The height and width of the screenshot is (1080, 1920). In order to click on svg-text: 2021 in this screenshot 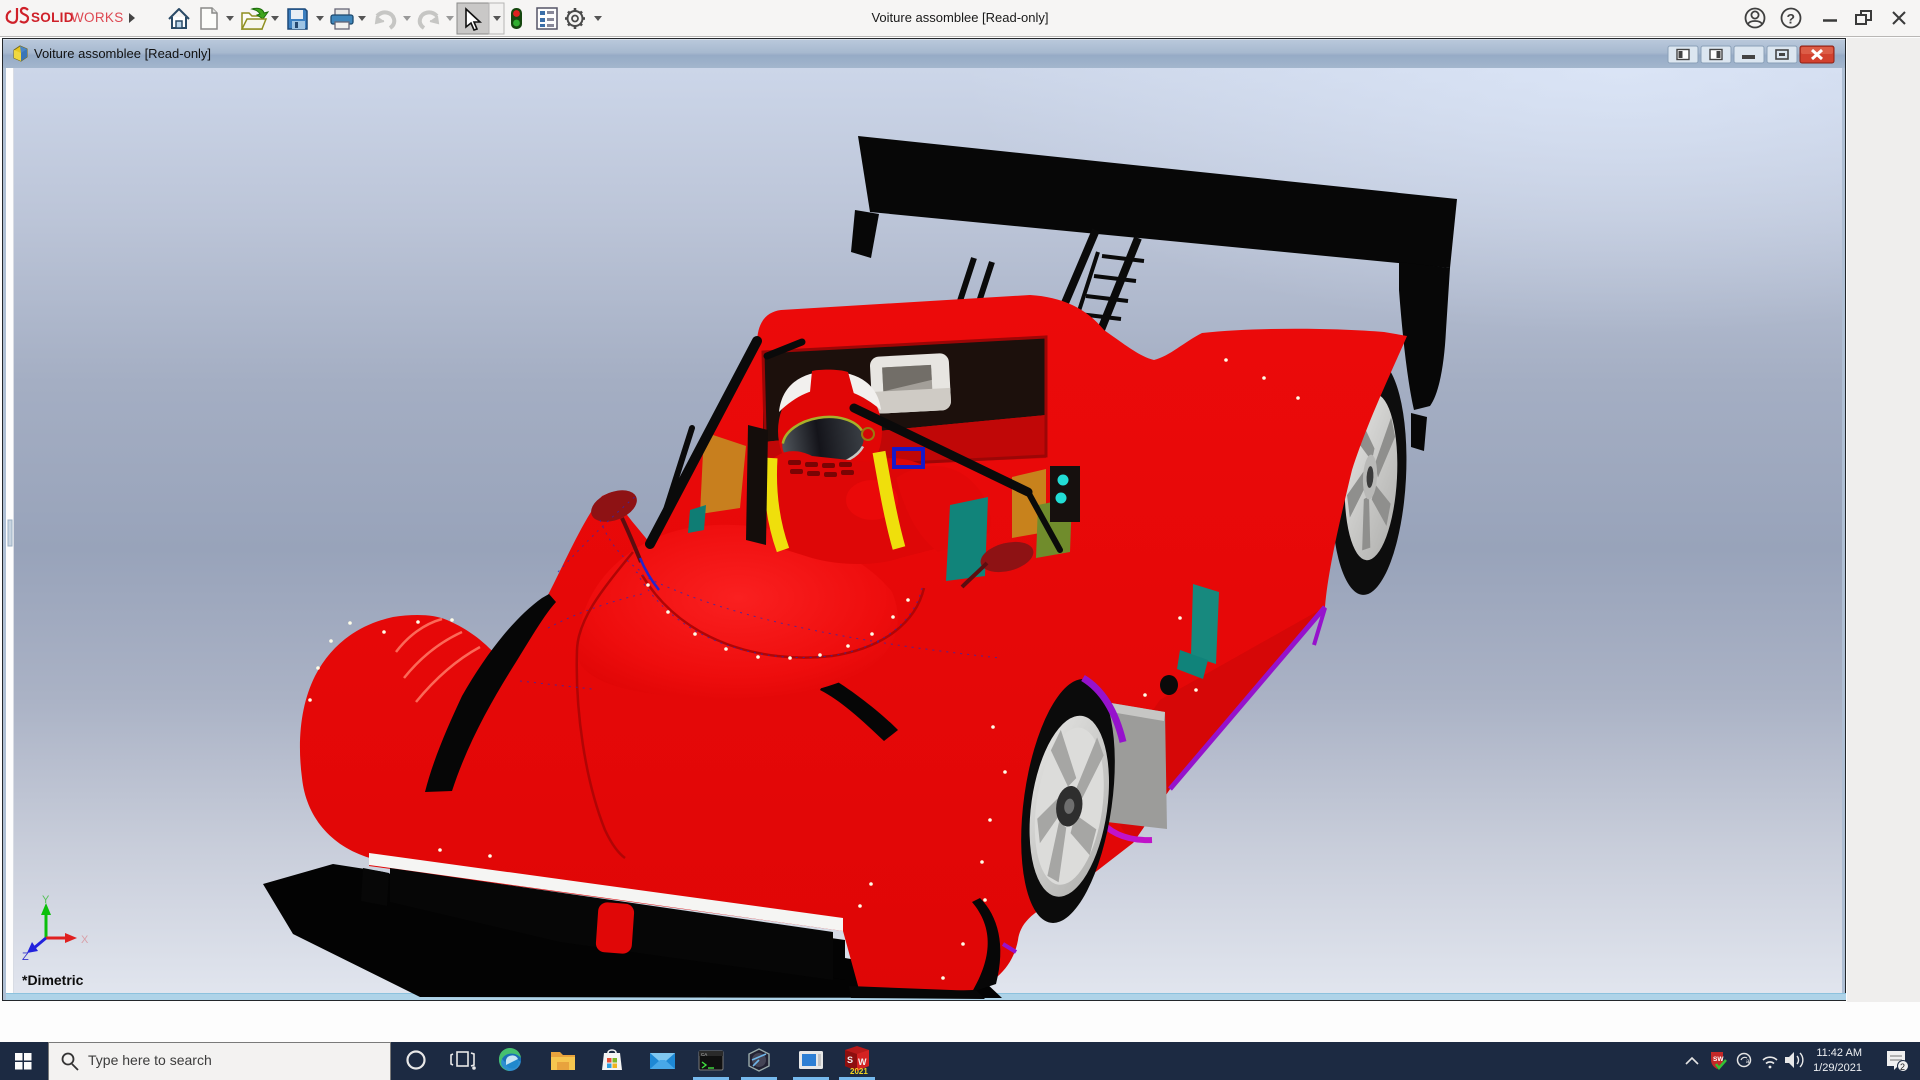, I will do `click(859, 1071)`.